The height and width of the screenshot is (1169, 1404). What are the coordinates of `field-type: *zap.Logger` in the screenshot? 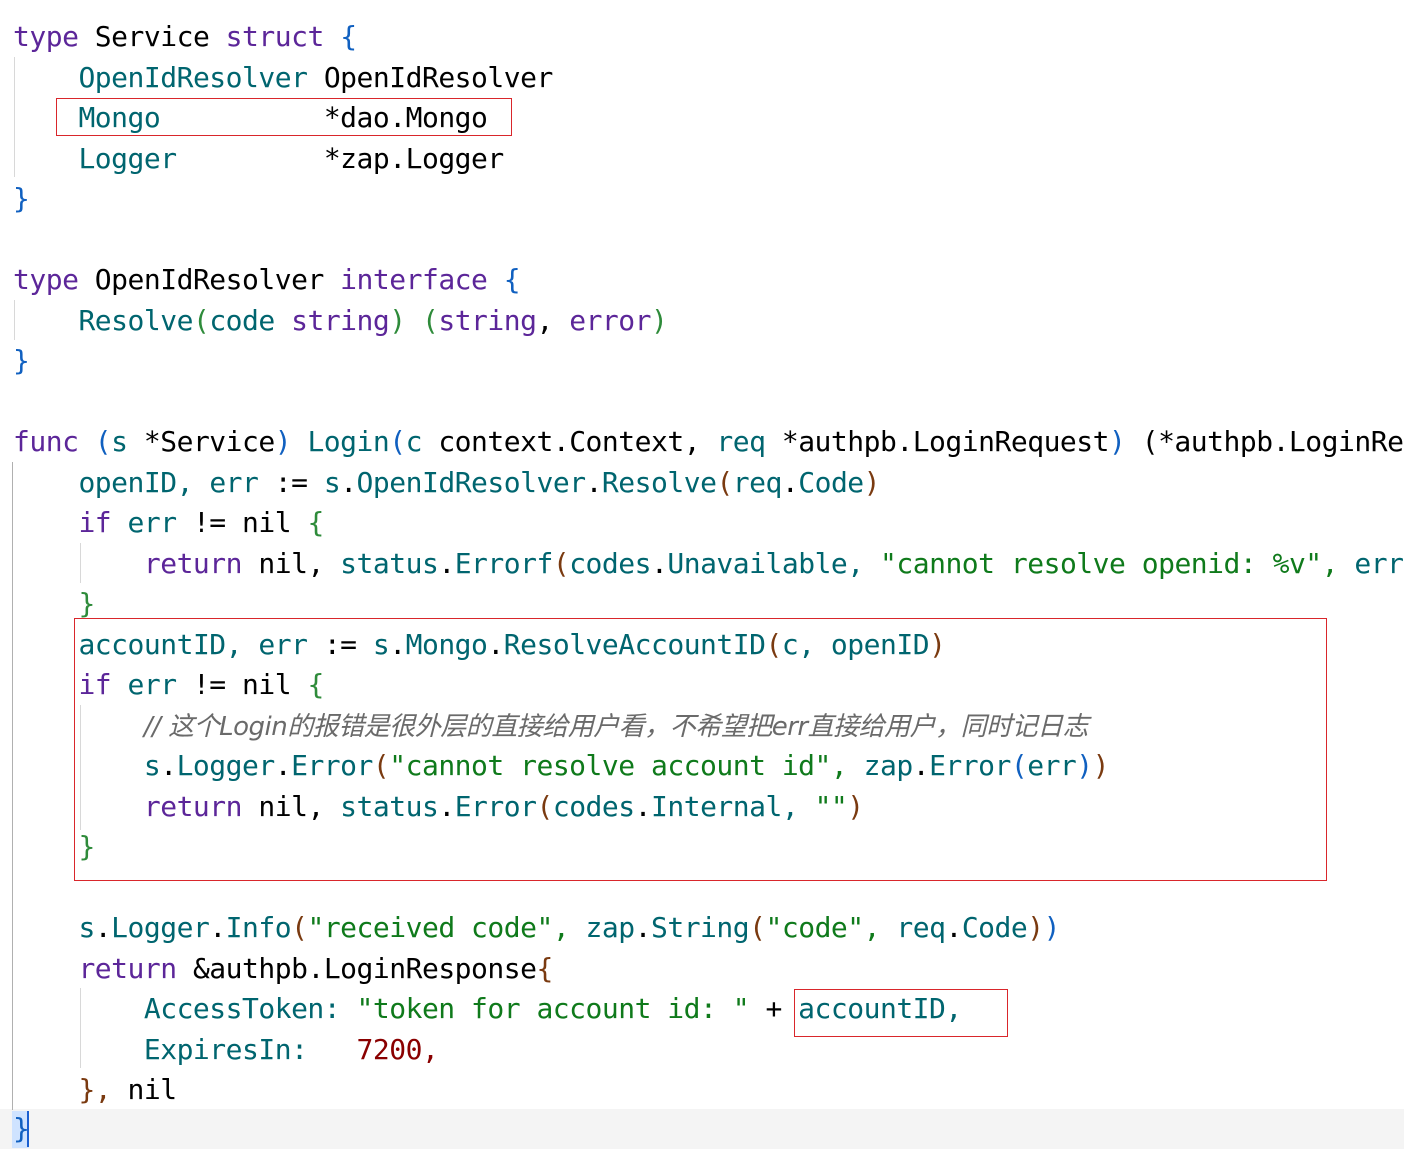 It's located at (413, 158).